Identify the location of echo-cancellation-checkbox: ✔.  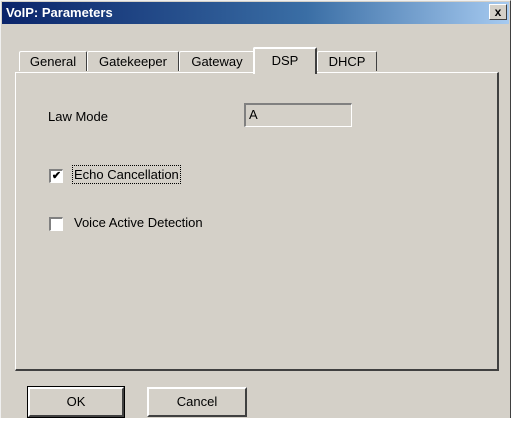
(56, 176).